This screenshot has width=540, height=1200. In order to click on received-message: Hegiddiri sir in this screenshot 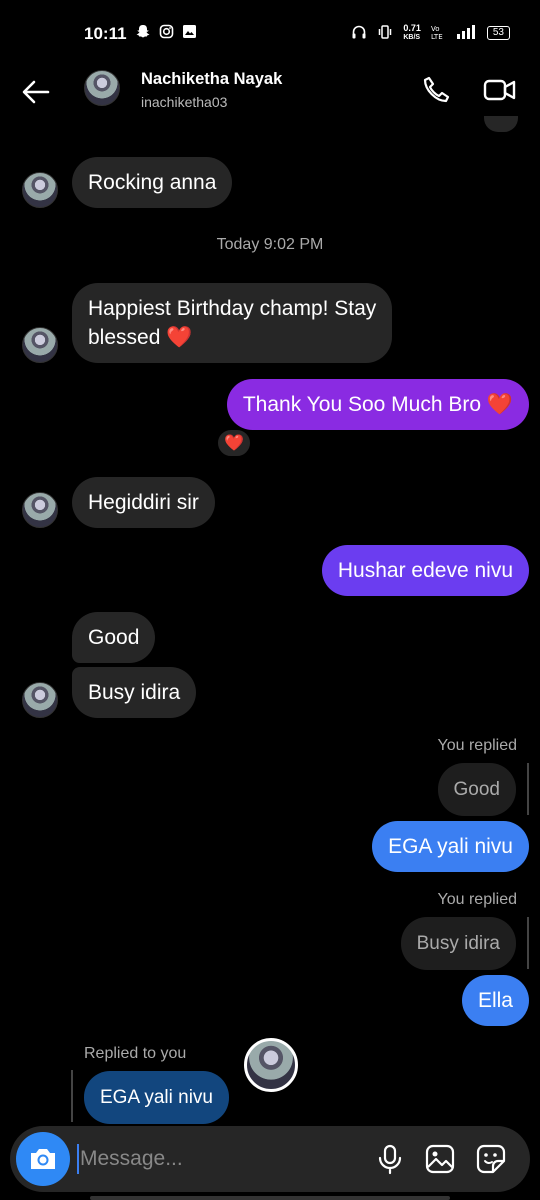, I will do `click(143, 502)`.